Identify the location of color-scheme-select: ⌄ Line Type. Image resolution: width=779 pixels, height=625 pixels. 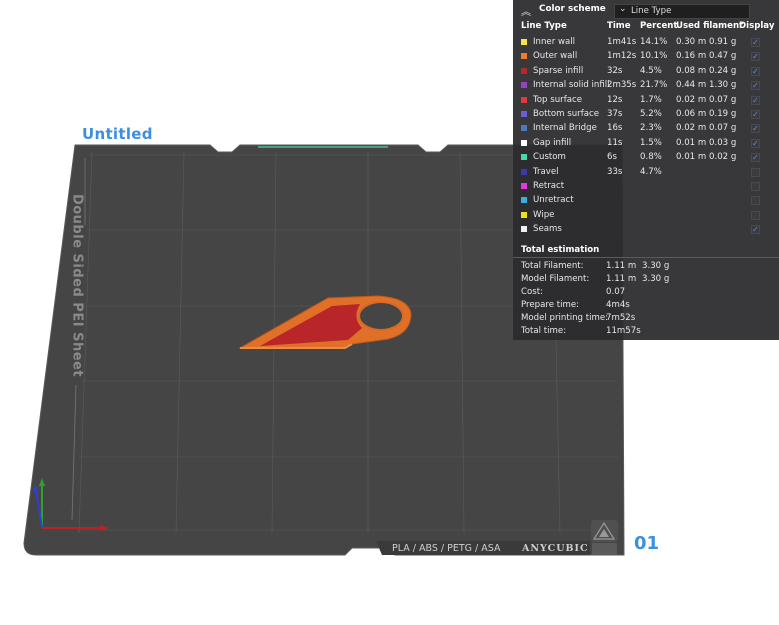
(682, 11).